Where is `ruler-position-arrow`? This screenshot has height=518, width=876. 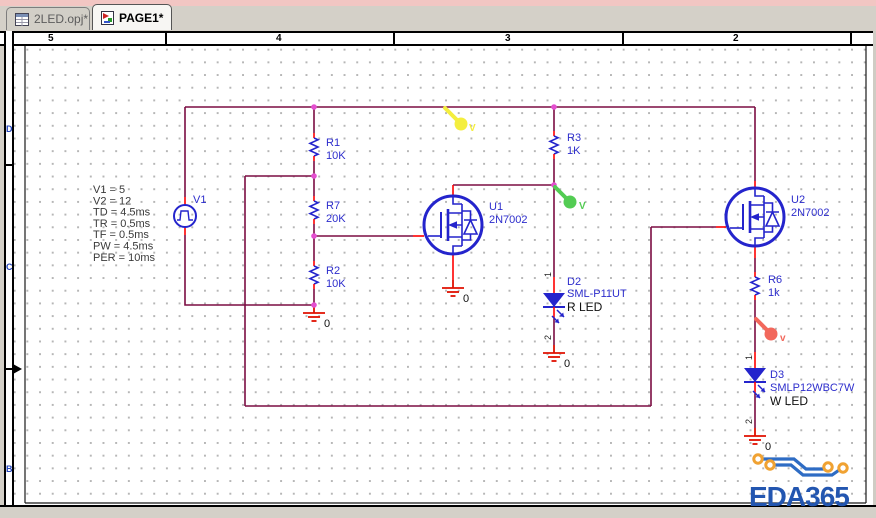 ruler-position-arrow is located at coordinates (13, 369).